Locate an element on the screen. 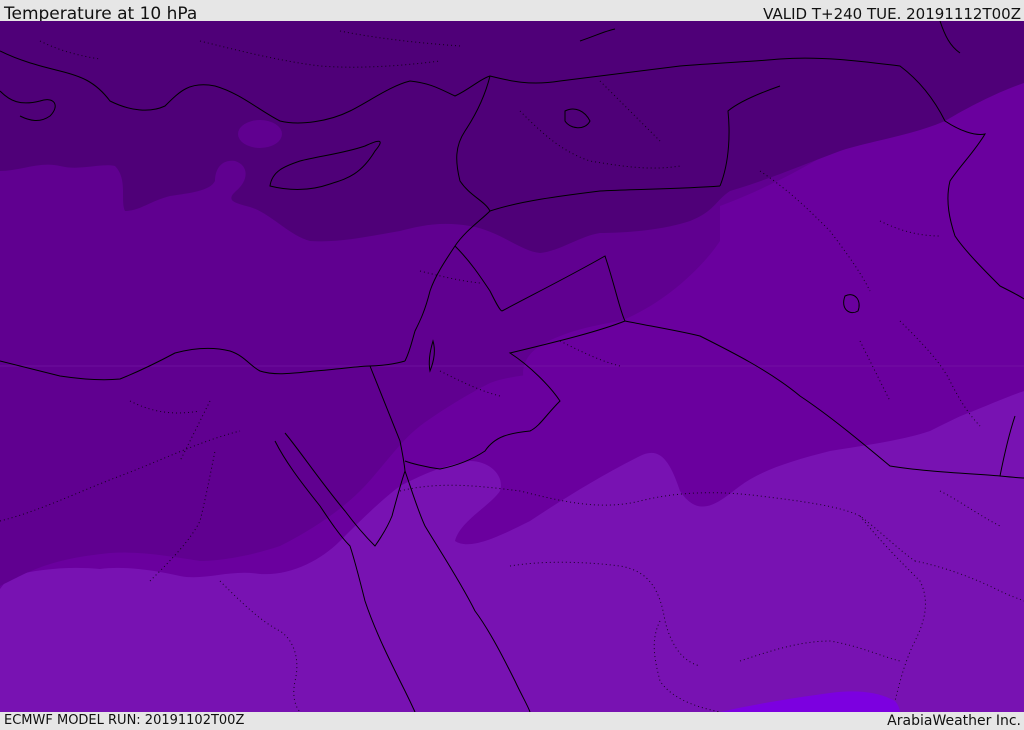 This screenshot has height=730, width=1024. credit-label: ArabiaWeather Inc. is located at coordinates (954, 721).